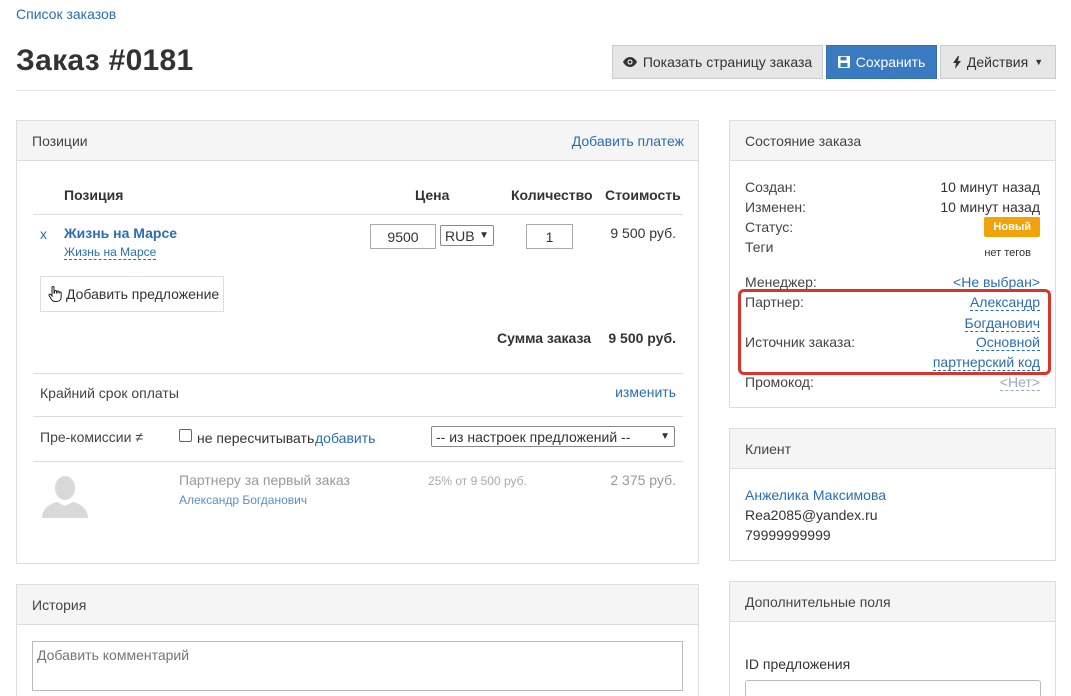 The height and width of the screenshot is (696, 1071). What do you see at coordinates (892, 602) in the screenshot?
I see `extra-fields-panel-header: Дополнительные поля` at bounding box center [892, 602].